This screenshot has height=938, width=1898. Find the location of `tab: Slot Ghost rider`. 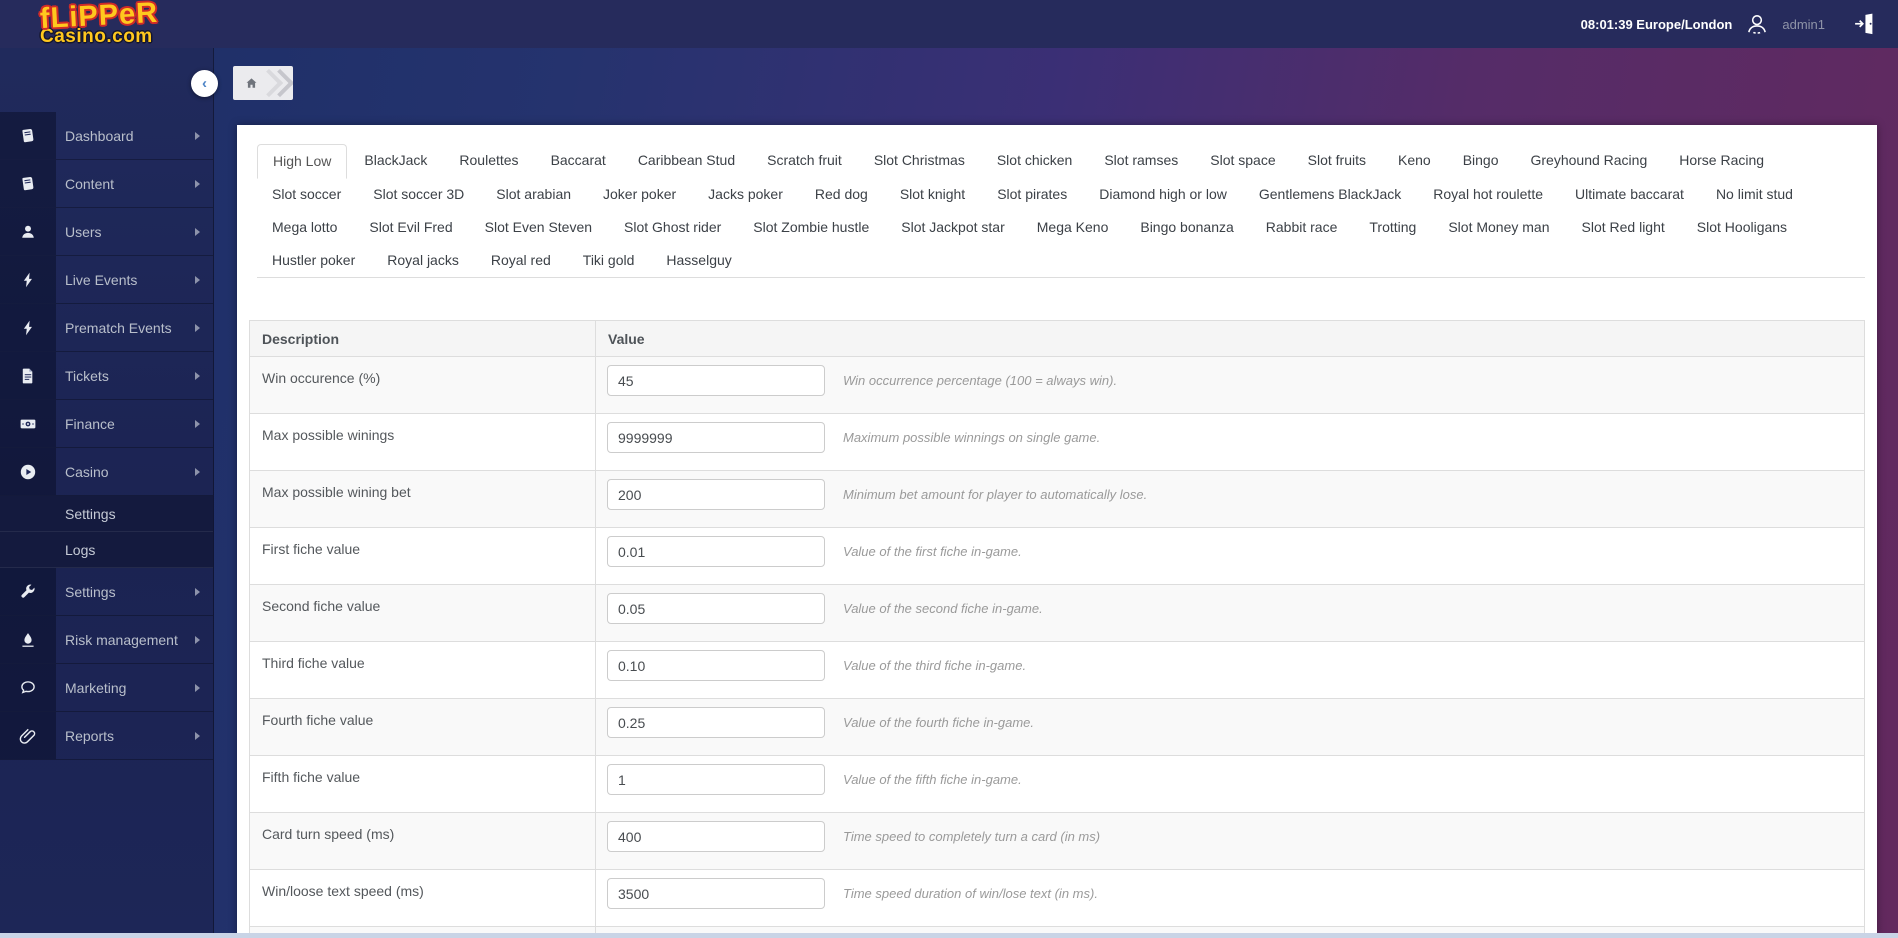

tab: Slot Ghost rider is located at coordinates (672, 227).